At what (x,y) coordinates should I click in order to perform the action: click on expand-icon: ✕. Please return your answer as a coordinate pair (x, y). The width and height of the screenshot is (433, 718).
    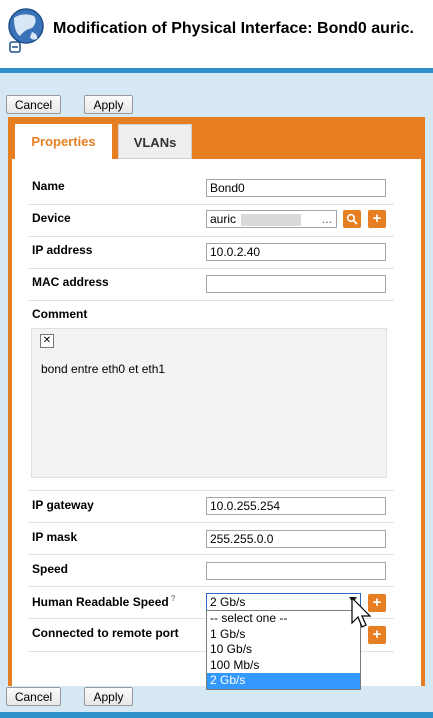
    Looking at the image, I should click on (47, 341).